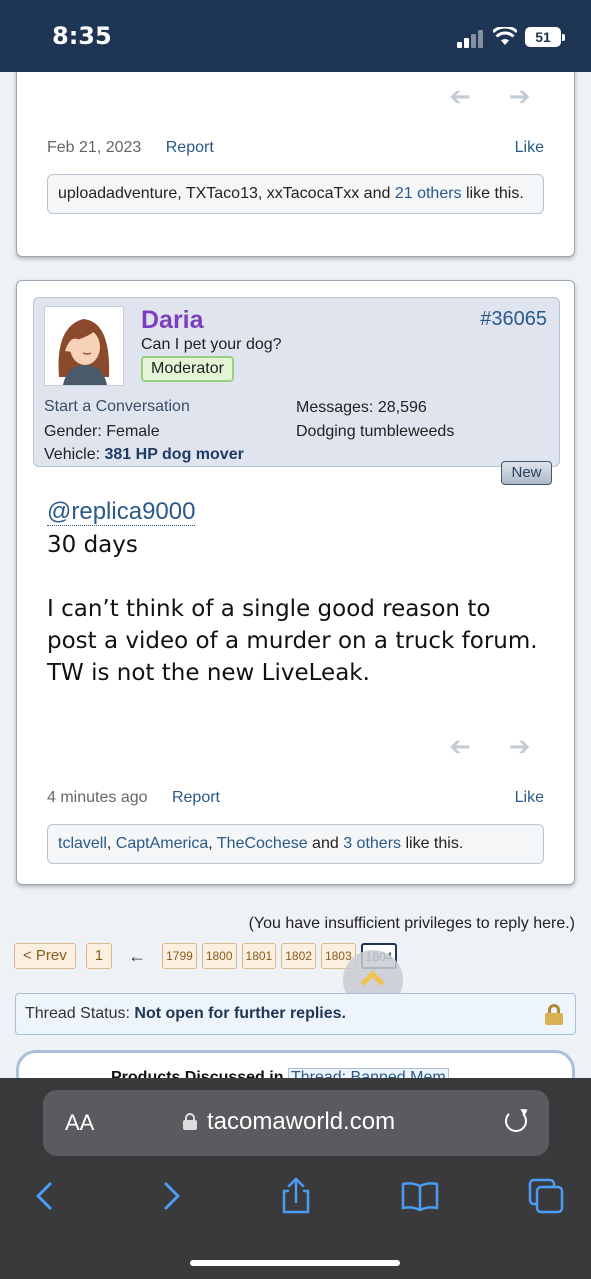 This screenshot has width=591, height=1279. What do you see at coordinates (82, 843) in the screenshot?
I see `like-user: tclavell` at bounding box center [82, 843].